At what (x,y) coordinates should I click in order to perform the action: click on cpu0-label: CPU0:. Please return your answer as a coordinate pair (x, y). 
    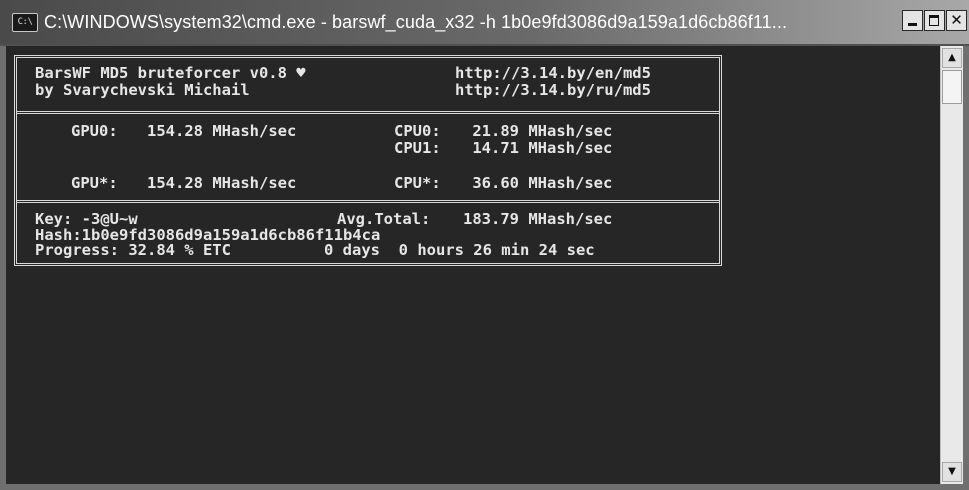
    Looking at the image, I should click on (417, 131).